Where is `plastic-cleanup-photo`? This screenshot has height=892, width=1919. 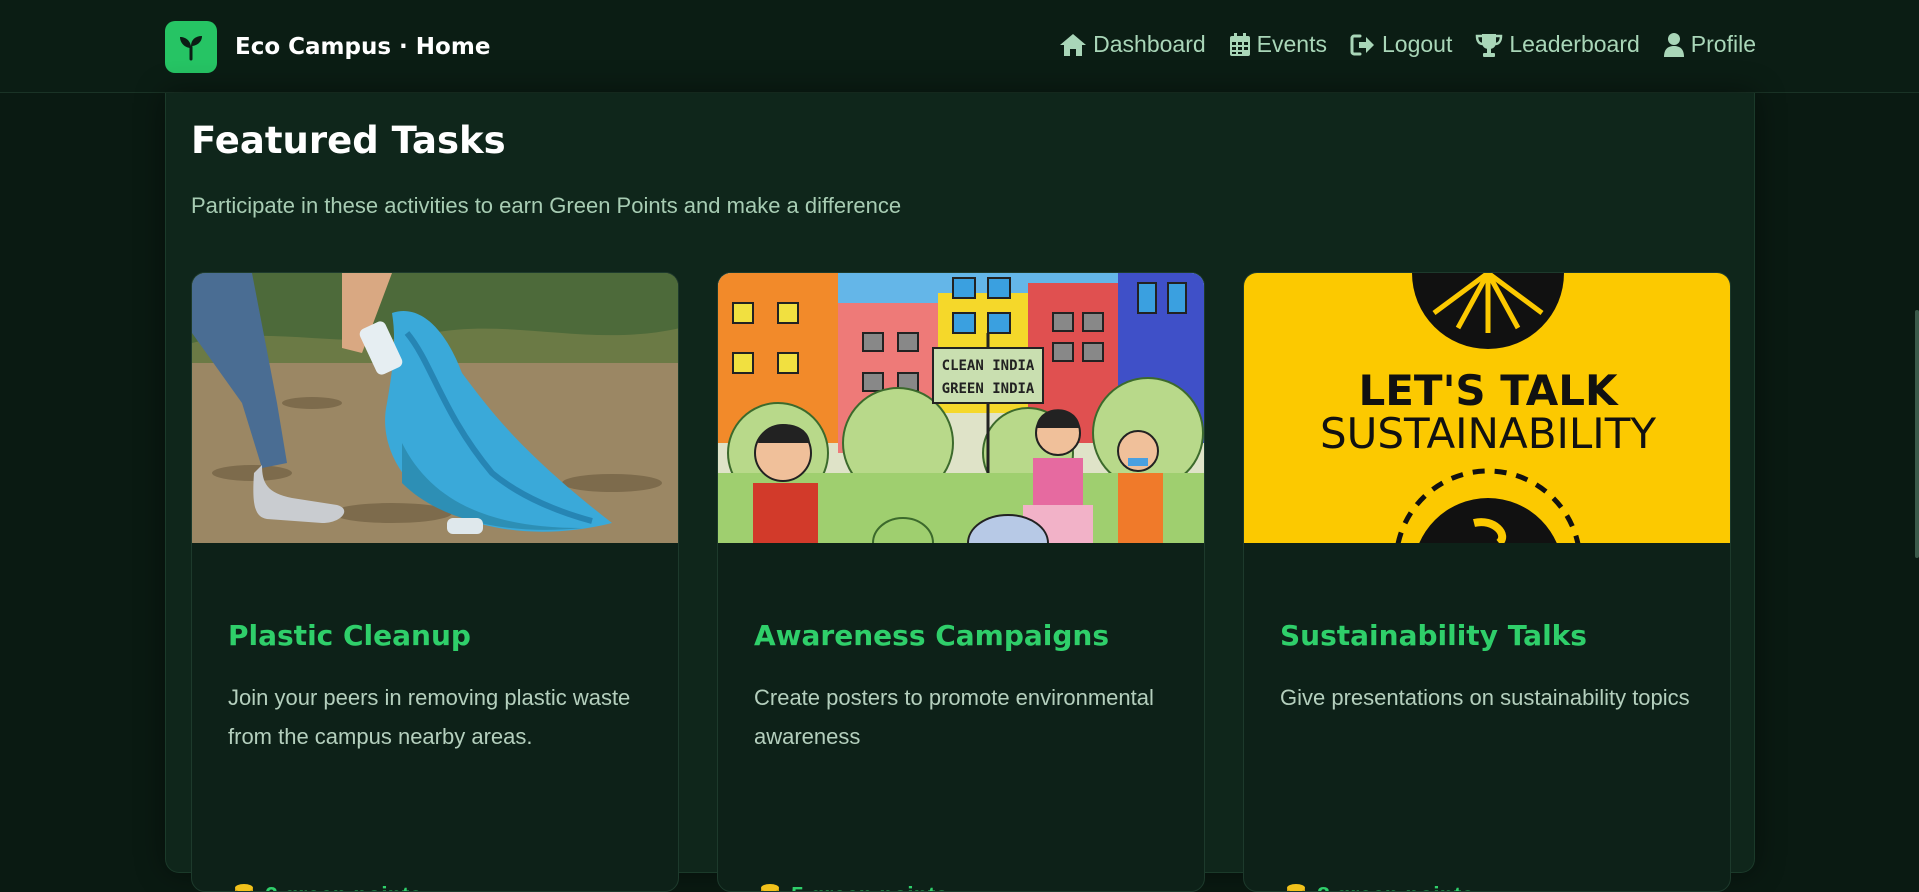
plastic-cleanup-photo is located at coordinates (435, 408).